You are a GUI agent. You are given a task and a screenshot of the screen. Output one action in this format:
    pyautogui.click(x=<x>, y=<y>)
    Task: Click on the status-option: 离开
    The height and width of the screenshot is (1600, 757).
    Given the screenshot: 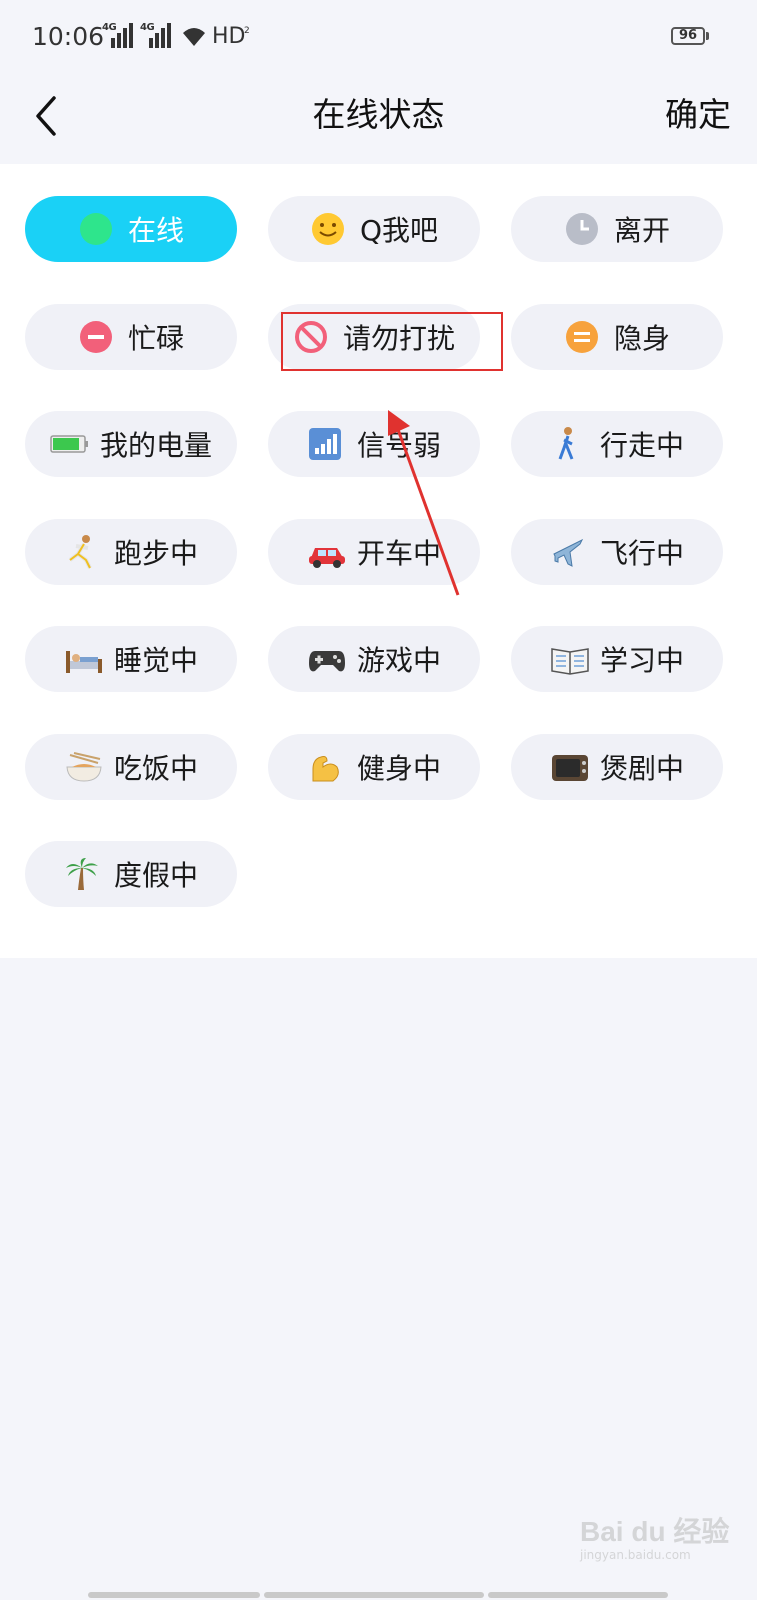 What is the action you would take?
    pyautogui.click(x=617, y=229)
    